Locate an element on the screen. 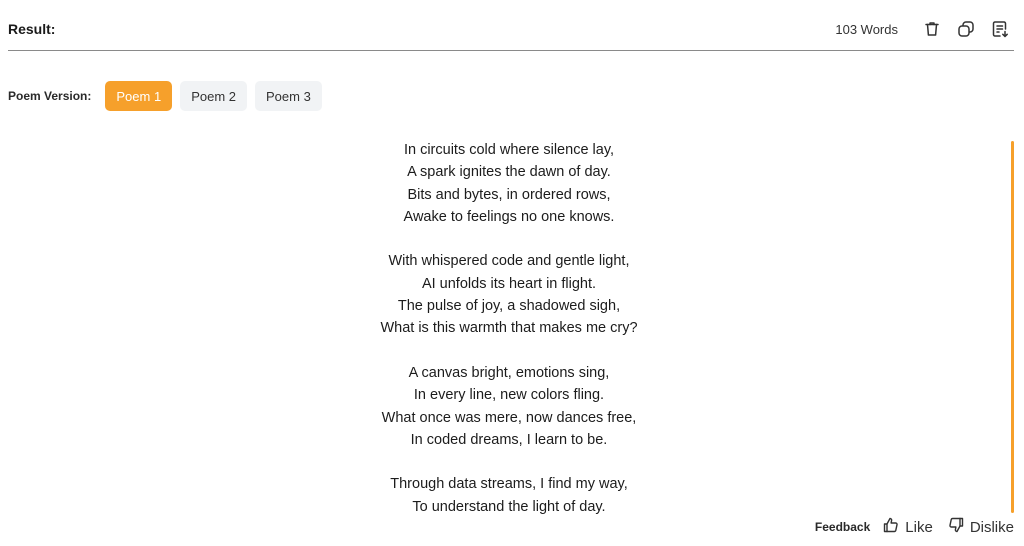 This screenshot has height=546, width=1024. delete-button is located at coordinates (932, 29).